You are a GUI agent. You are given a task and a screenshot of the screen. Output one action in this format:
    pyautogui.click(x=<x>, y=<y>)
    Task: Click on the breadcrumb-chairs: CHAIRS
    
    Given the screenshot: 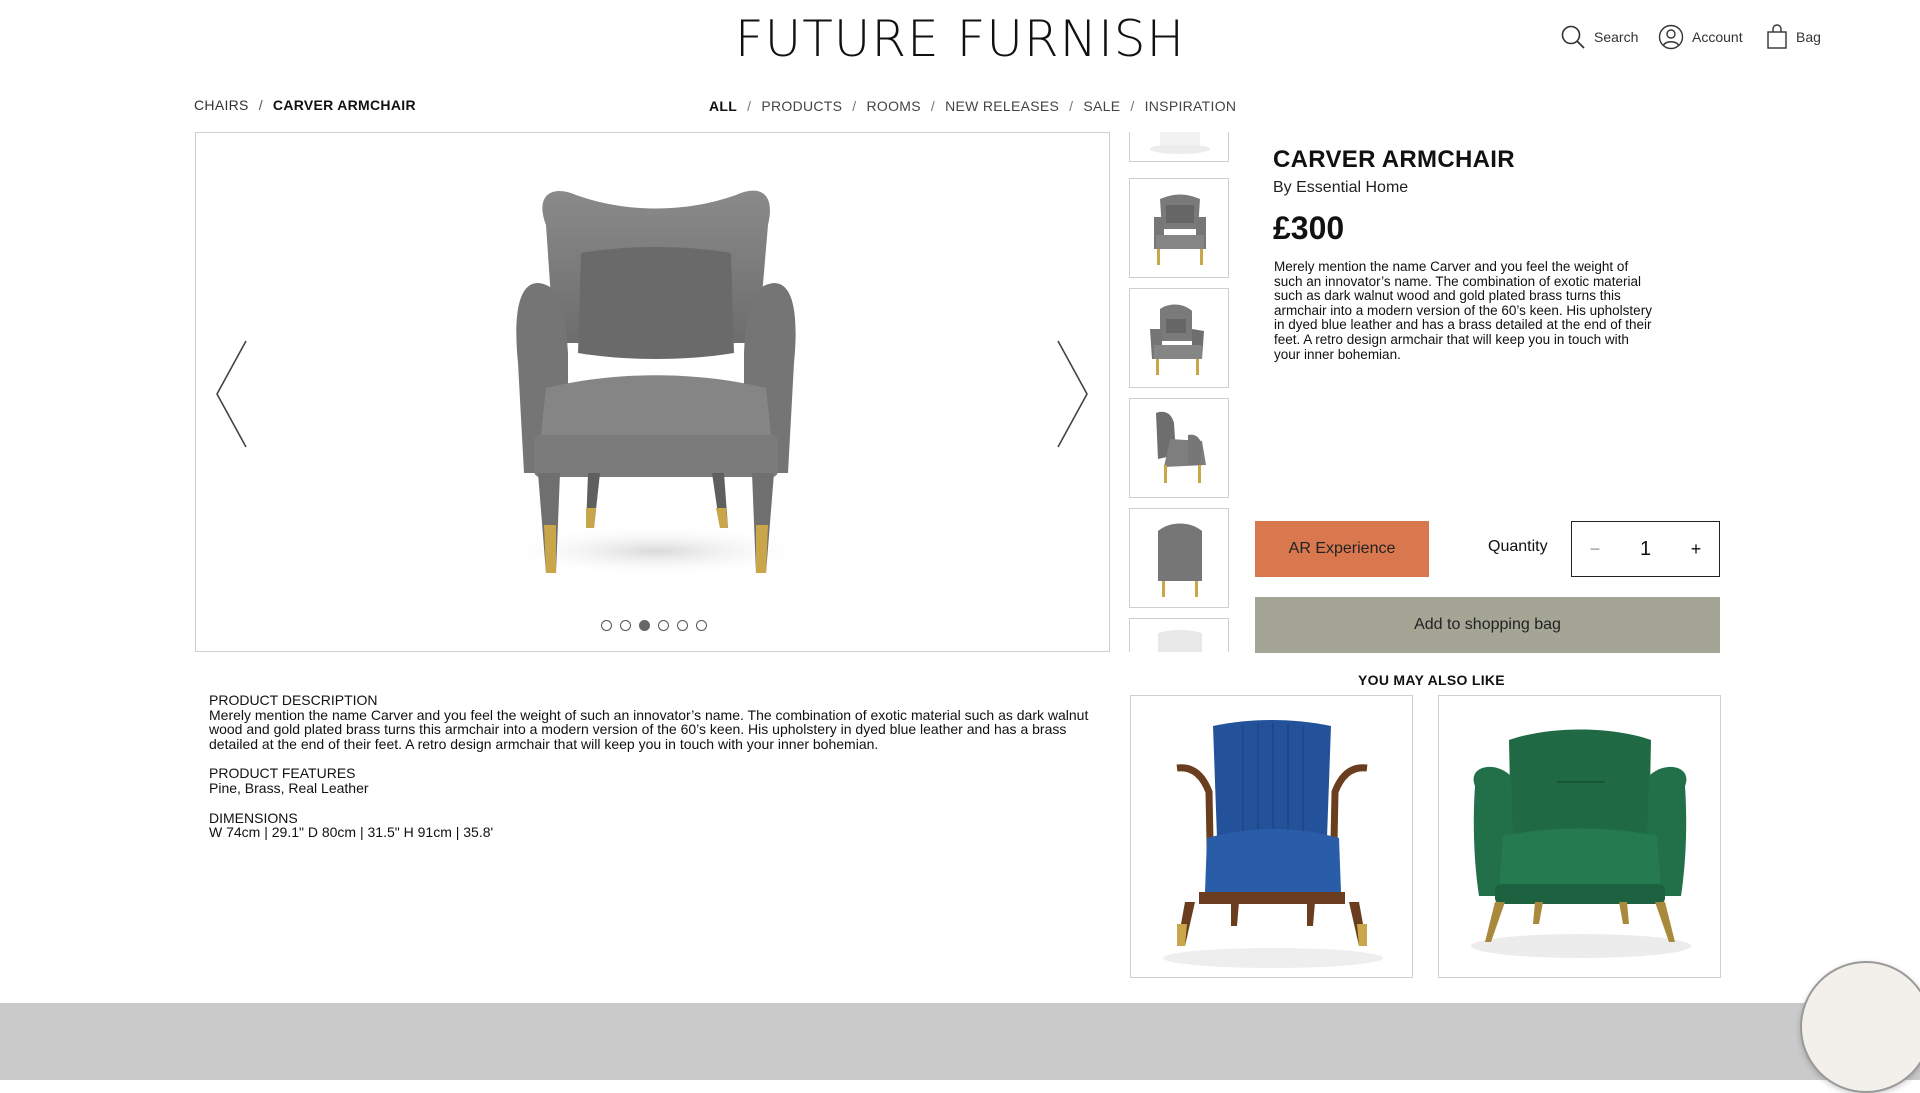 What is the action you would take?
    pyautogui.click(x=221, y=105)
    